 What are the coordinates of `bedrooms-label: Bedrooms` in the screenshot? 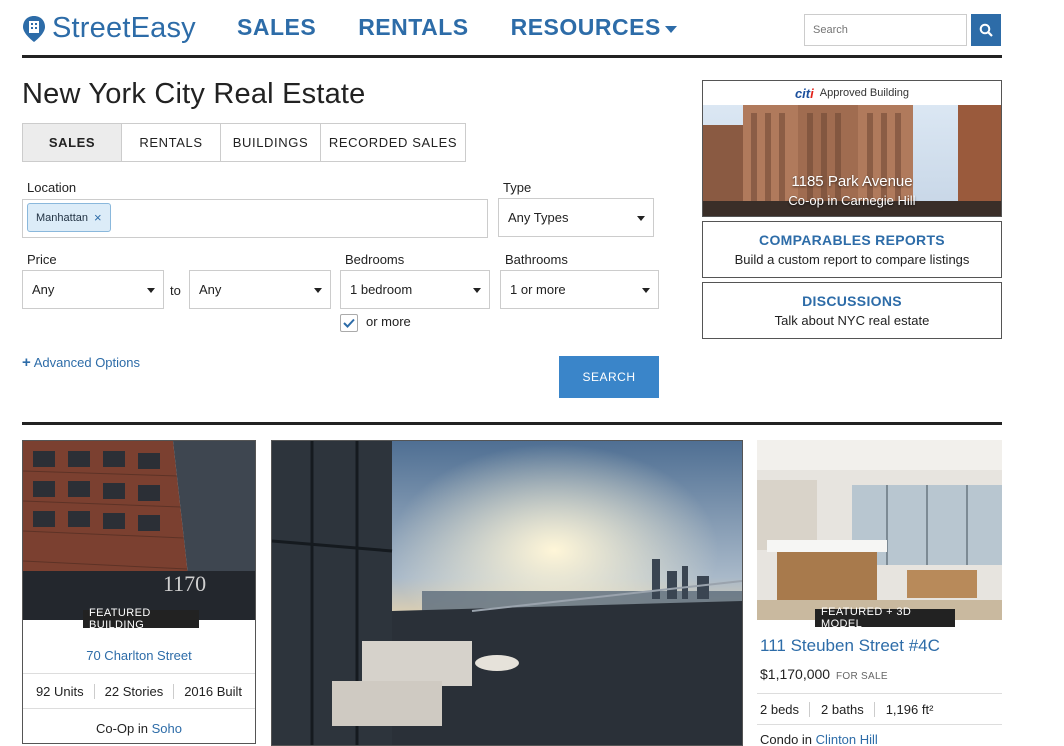 It's located at (375, 259).